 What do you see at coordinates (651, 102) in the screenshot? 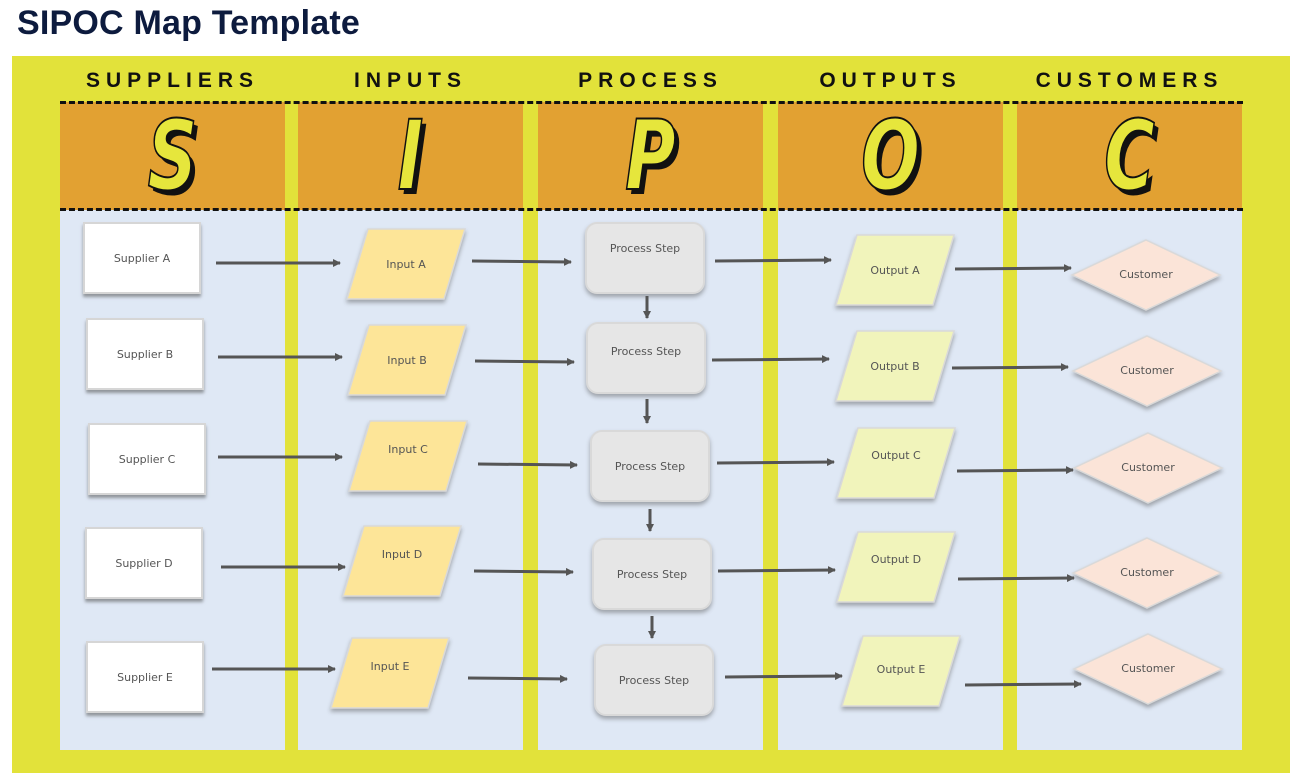
I see `dashed-divider-top` at bounding box center [651, 102].